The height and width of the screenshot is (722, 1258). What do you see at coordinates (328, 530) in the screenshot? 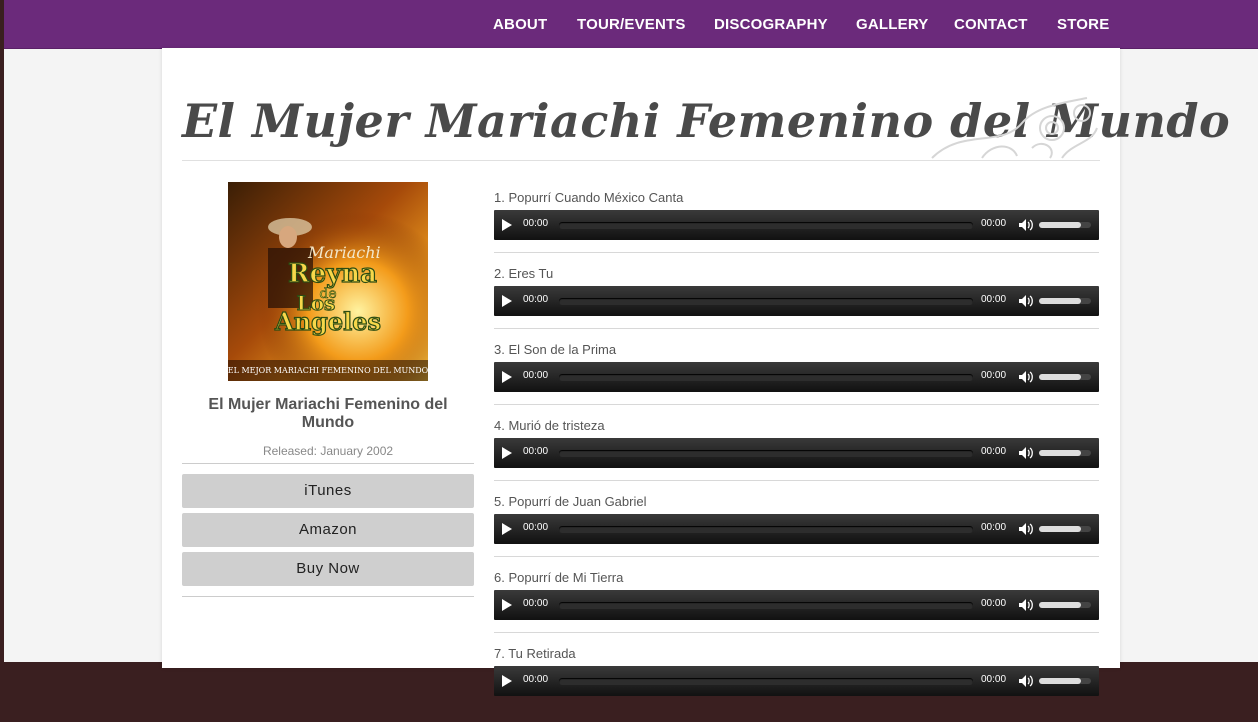
I see `amazon-button: Amazon` at bounding box center [328, 530].